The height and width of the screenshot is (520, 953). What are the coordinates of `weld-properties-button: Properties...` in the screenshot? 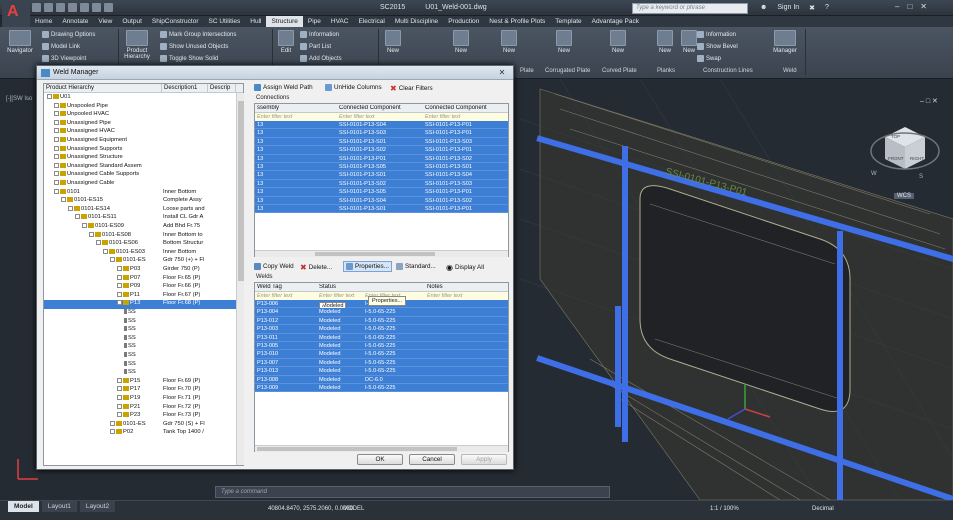 It's located at (367, 266).